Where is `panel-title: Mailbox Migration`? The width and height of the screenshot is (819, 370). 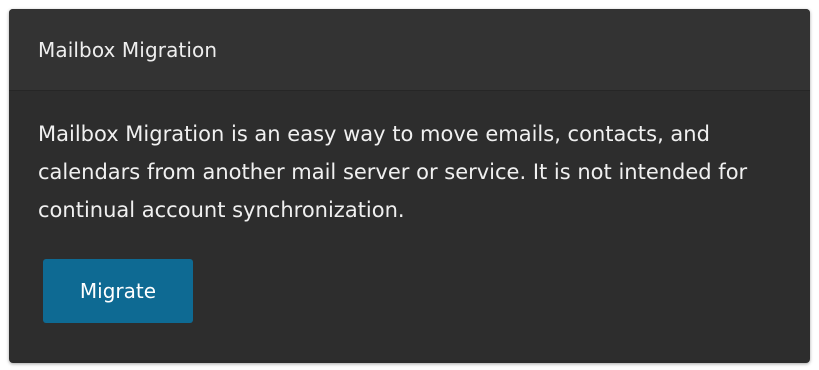 panel-title: Mailbox Migration is located at coordinates (128, 49).